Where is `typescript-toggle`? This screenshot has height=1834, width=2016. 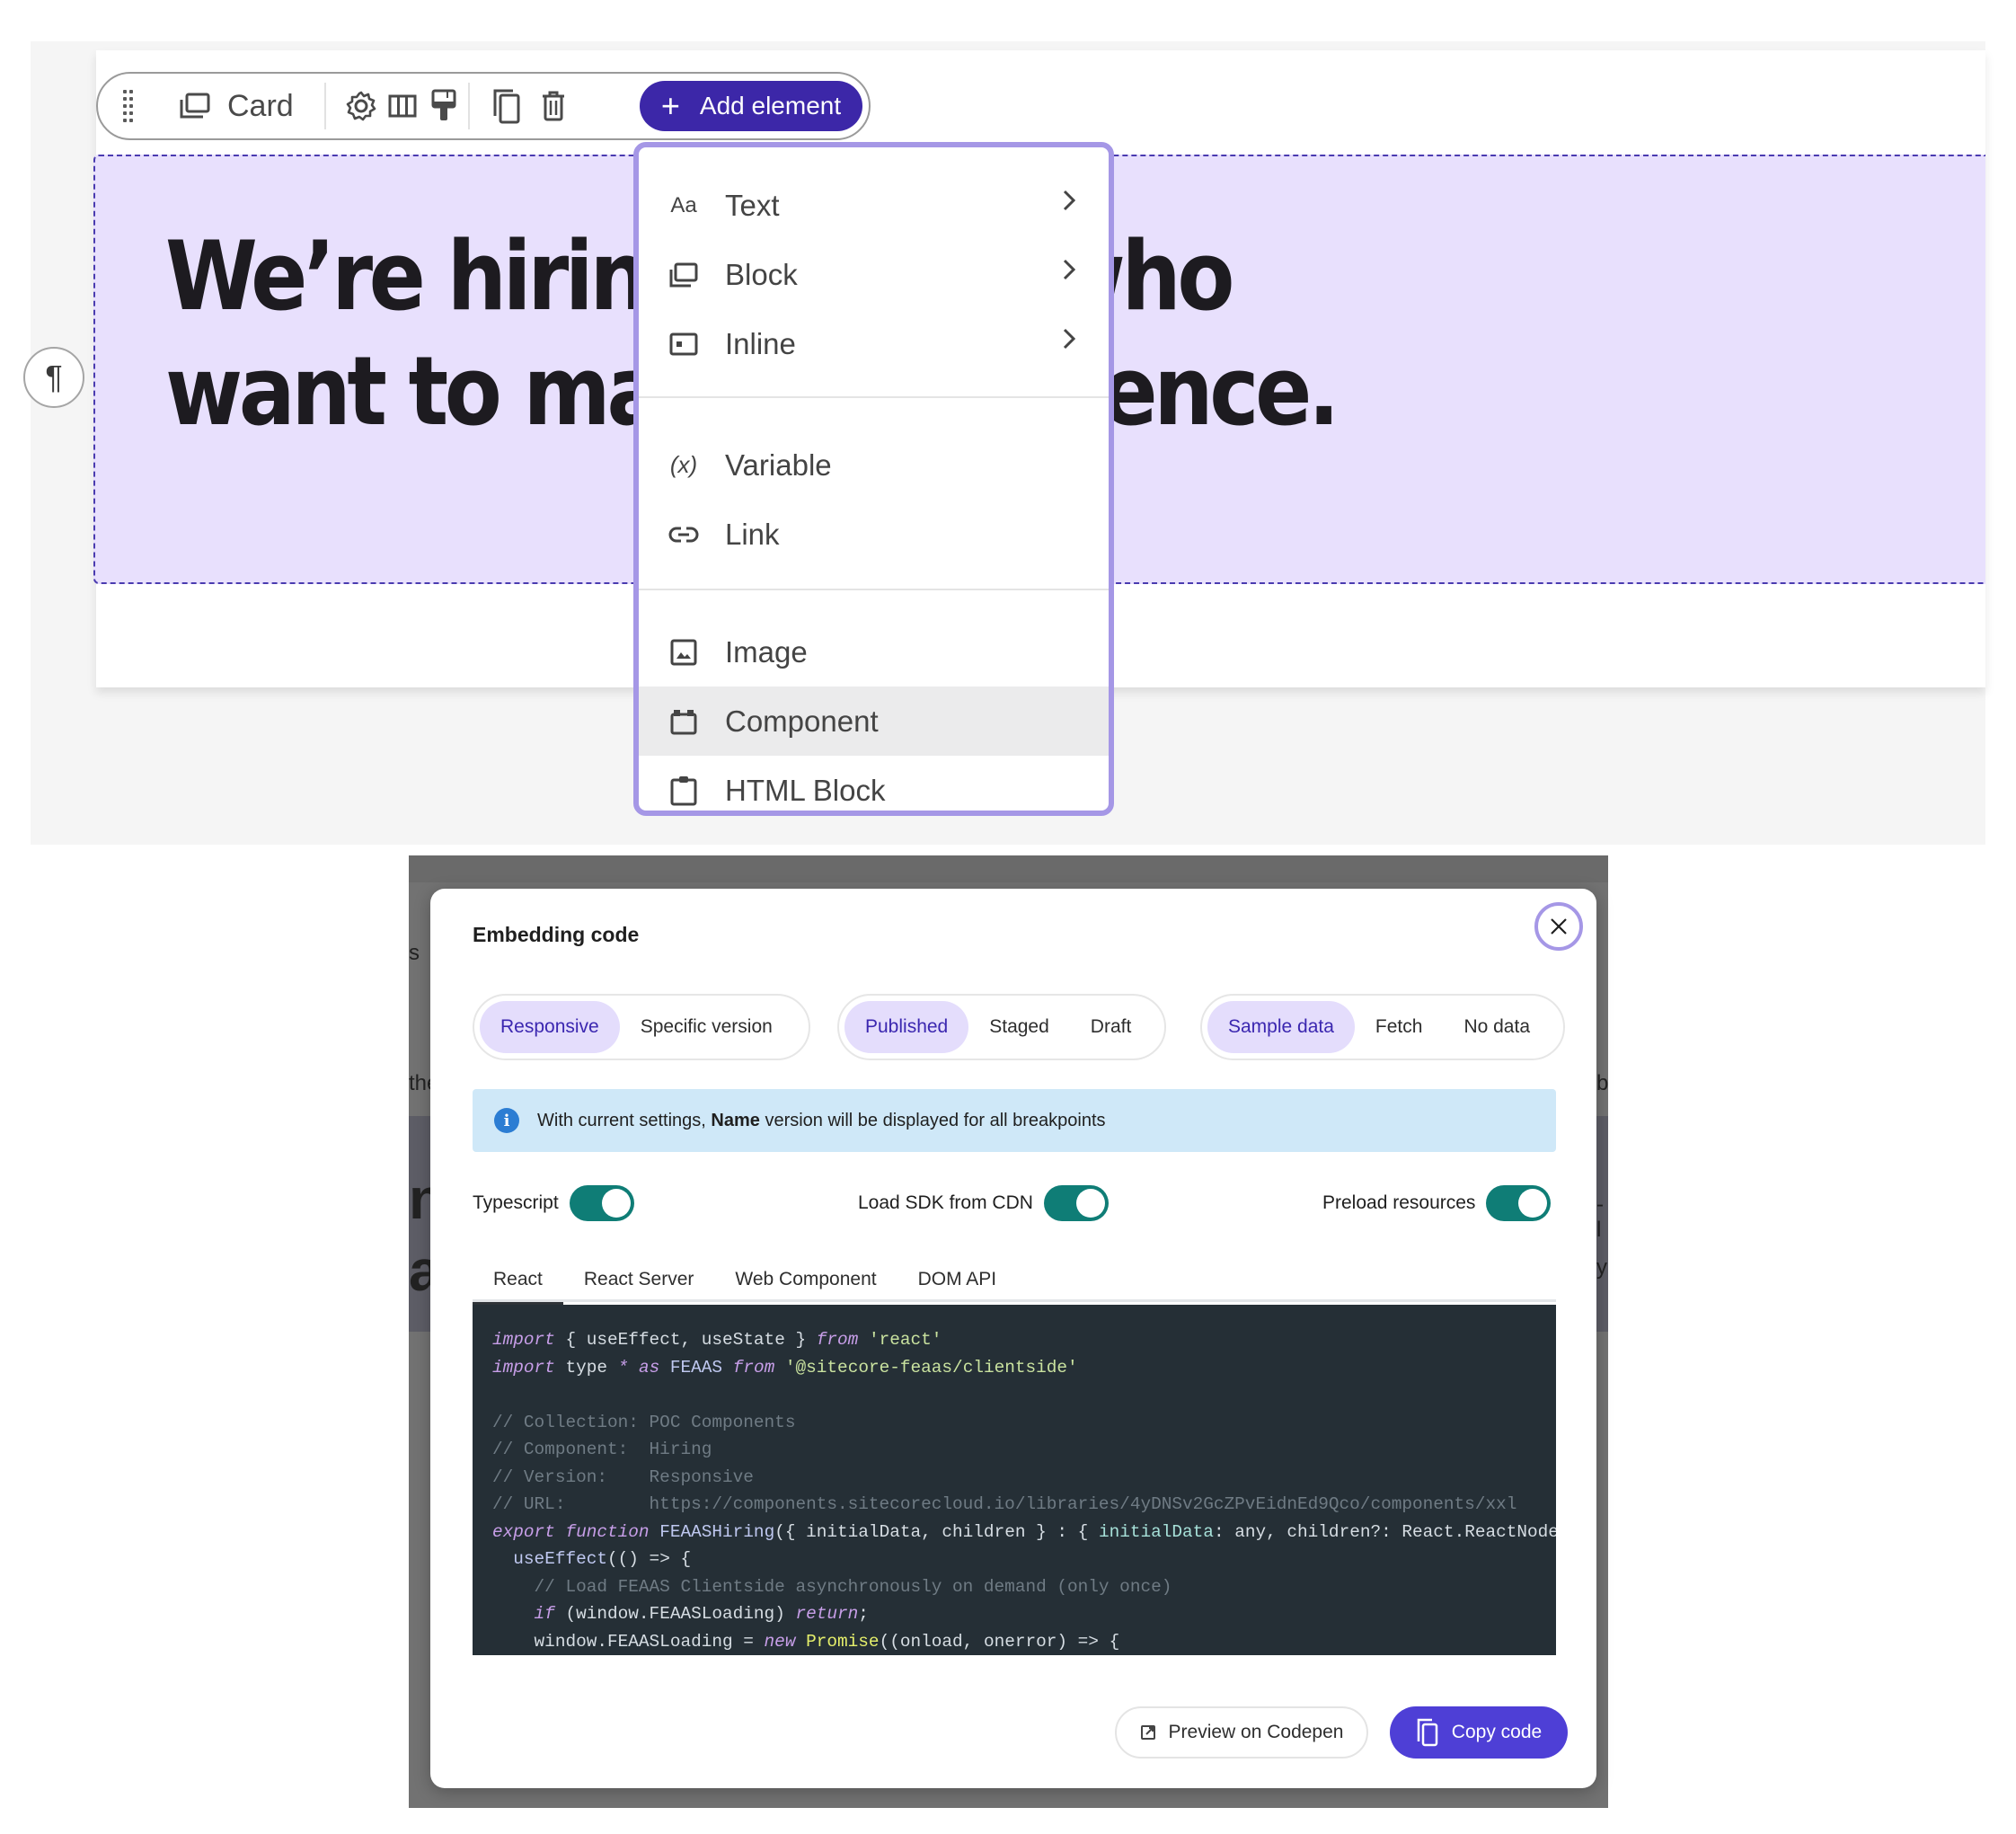
typescript-toggle is located at coordinates (602, 1203).